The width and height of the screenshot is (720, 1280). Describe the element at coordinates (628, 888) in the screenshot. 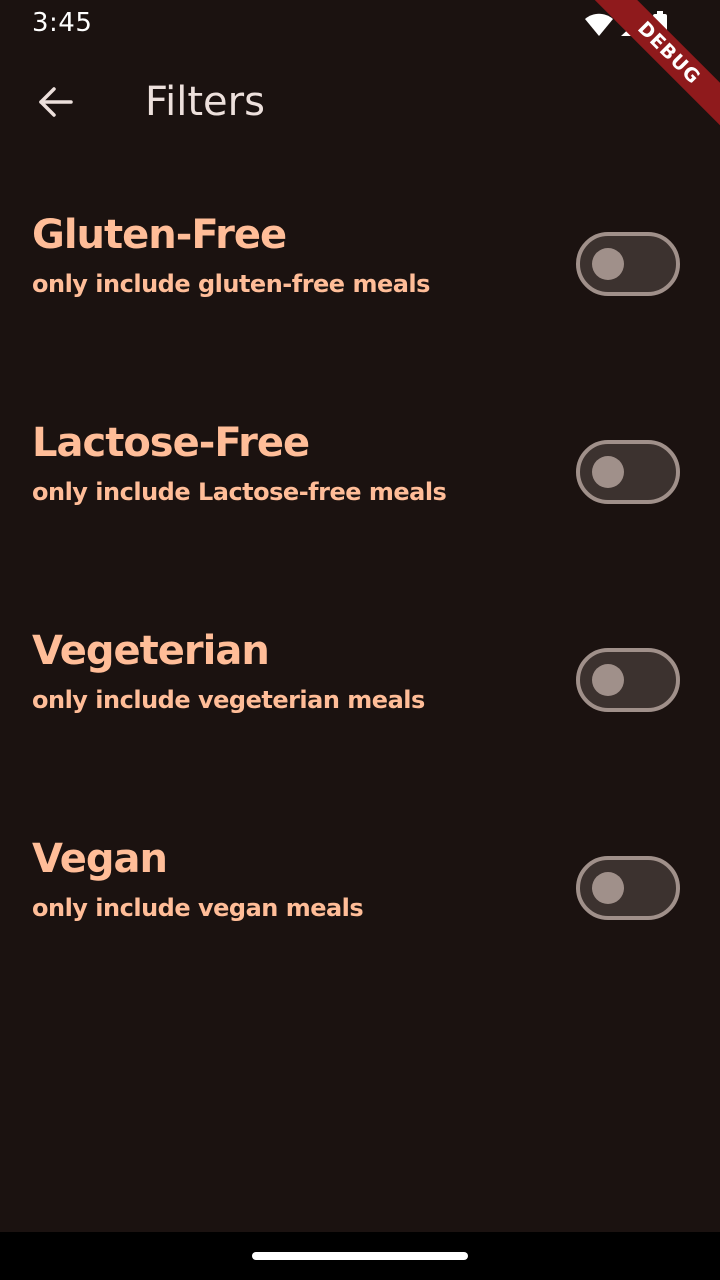

I see `vegan-switch` at that location.